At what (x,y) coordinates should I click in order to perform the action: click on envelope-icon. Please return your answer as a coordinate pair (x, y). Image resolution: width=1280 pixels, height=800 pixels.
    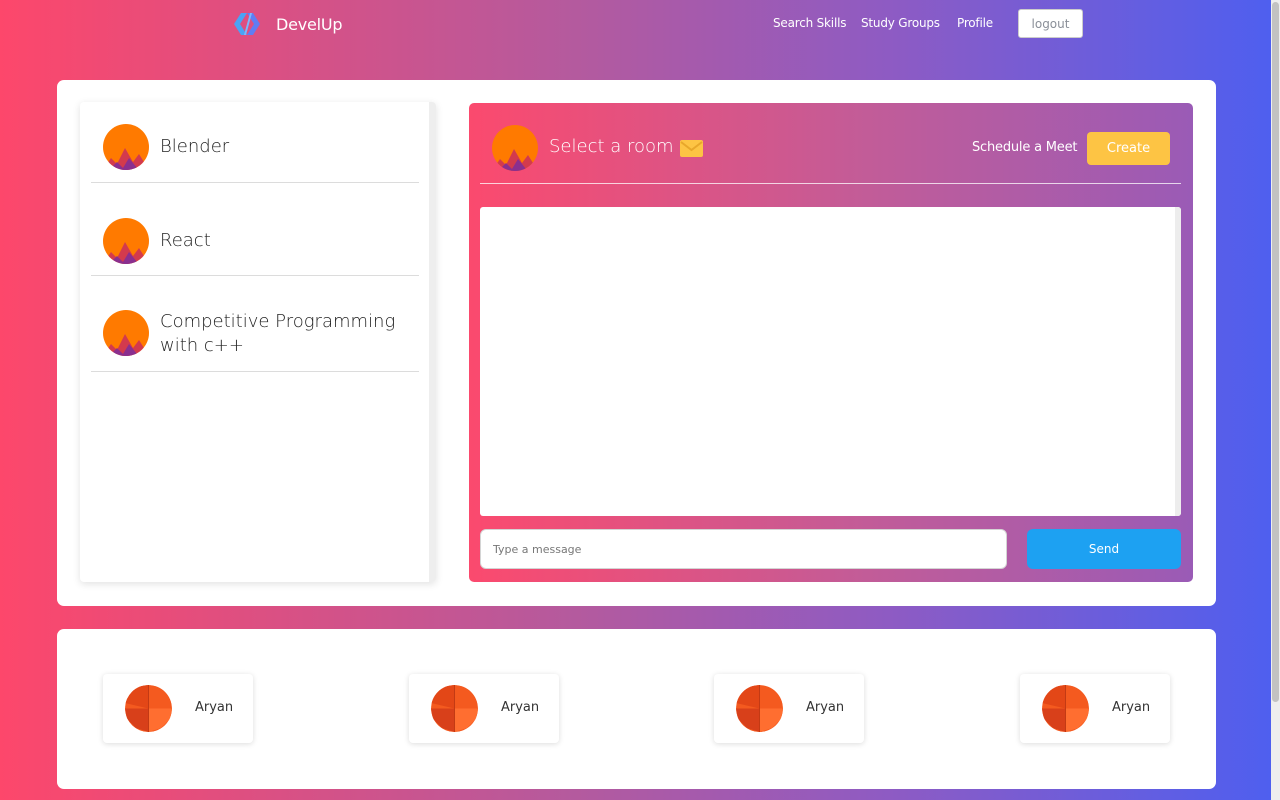
    Looking at the image, I should click on (691, 148).